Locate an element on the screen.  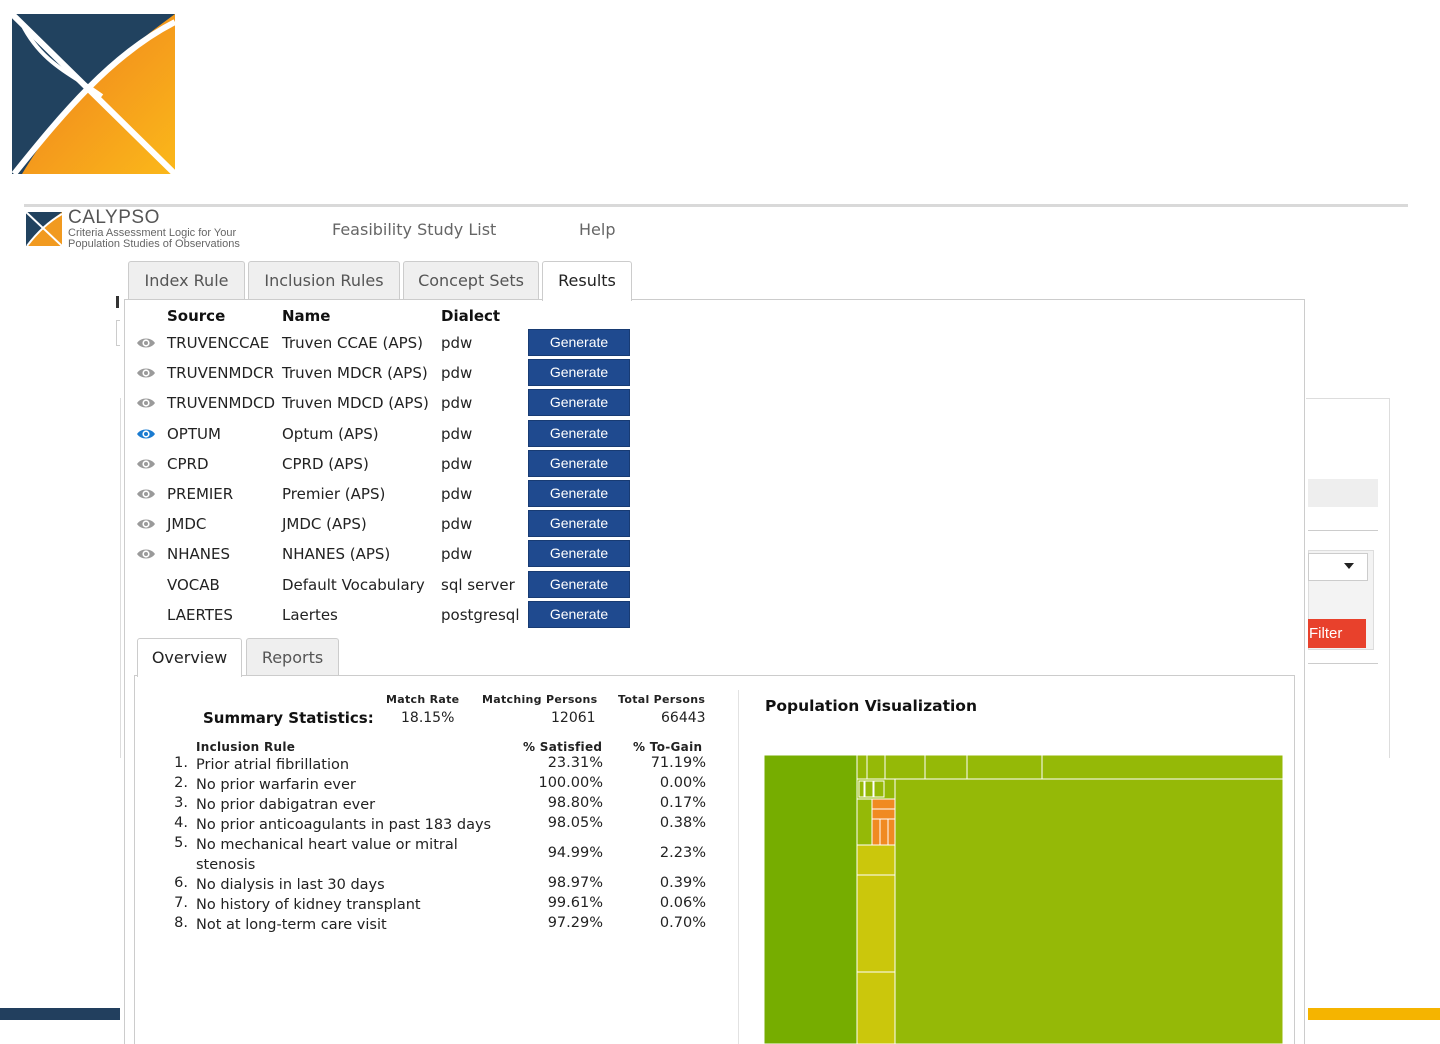
source-row: LAERTES Laertes postgresql Generate is located at coordinates (385, 615).